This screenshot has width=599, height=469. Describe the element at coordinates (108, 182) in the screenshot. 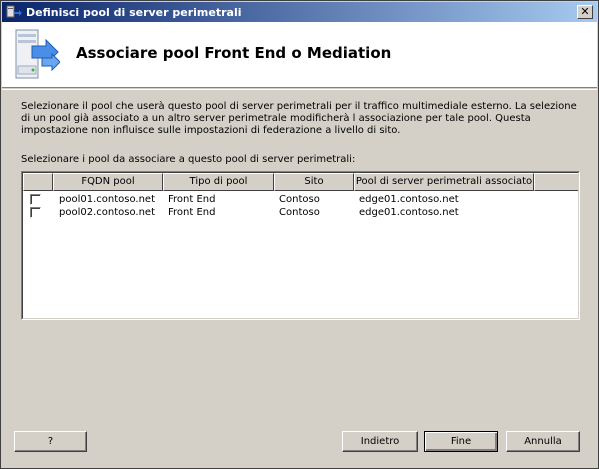

I see `column-header-fqdn: FQDN pool` at that location.